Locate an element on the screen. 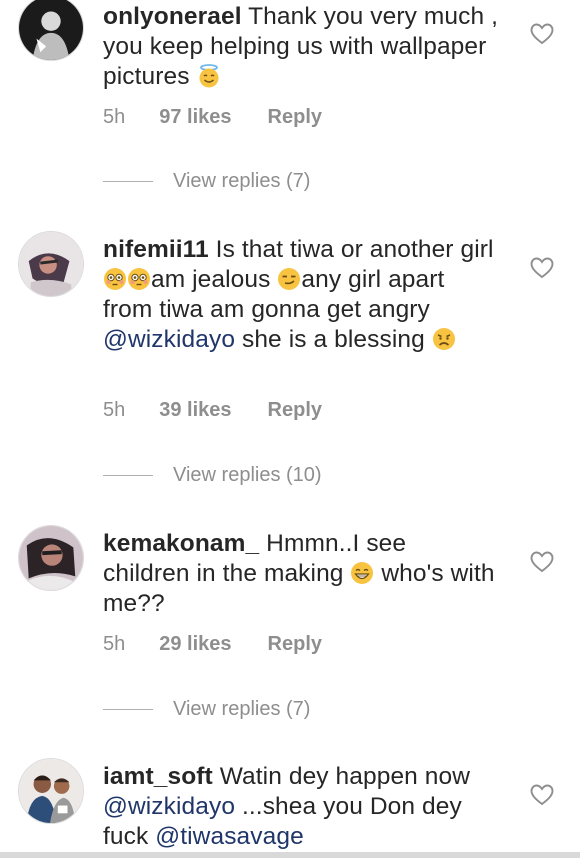 The width and height of the screenshot is (580, 858). view-replies-label: View replies (10) is located at coordinates (247, 475).